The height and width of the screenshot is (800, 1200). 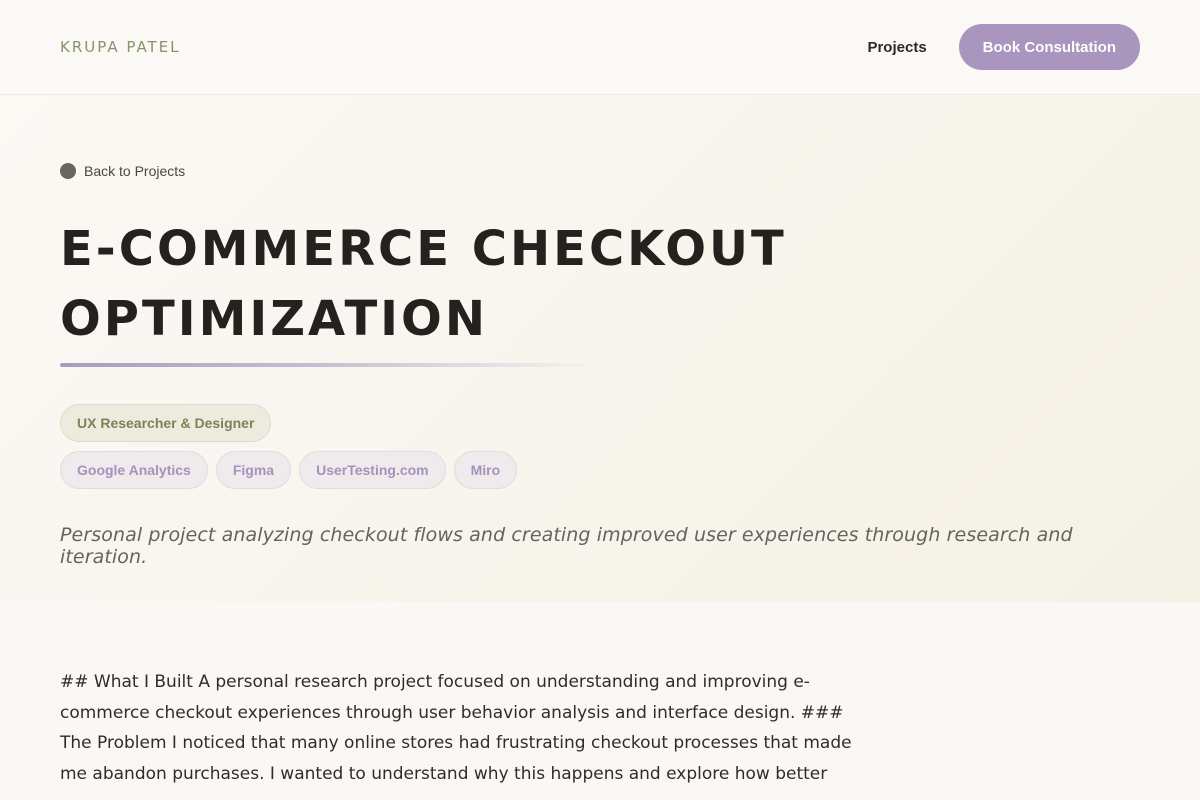 I want to click on top-nav: KRUPA PATEL Projects Book Consultation, so click(x=600, y=47).